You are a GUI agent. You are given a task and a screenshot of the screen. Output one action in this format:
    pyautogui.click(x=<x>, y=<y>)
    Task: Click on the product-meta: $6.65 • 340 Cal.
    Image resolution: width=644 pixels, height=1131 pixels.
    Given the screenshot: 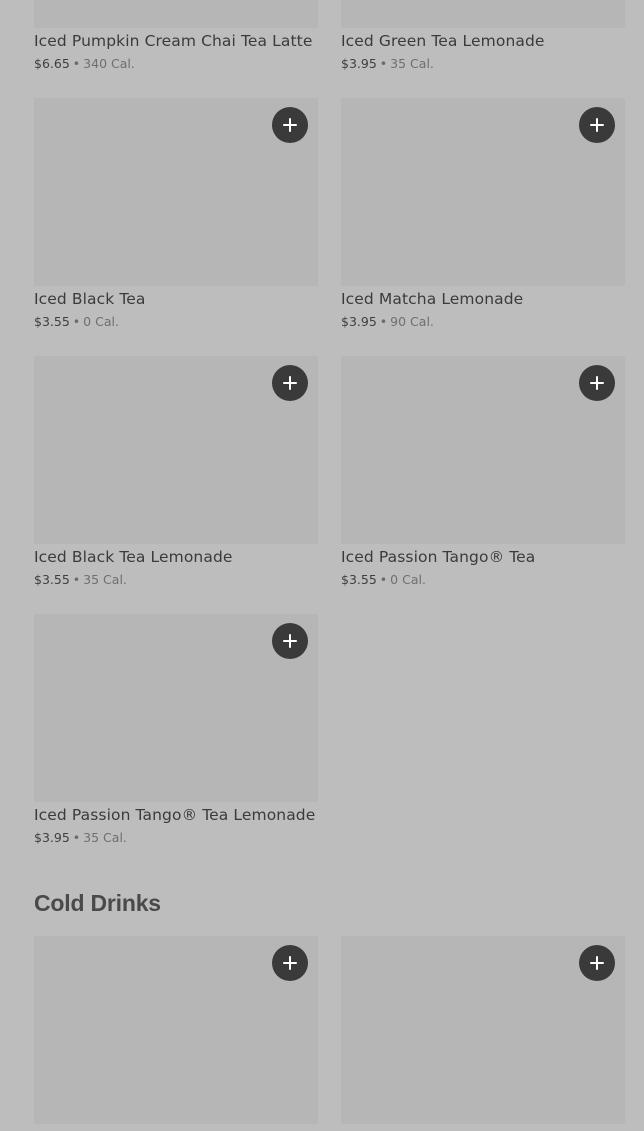 What is the action you would take?
    pyautogui.click(x=84, y=64)
    